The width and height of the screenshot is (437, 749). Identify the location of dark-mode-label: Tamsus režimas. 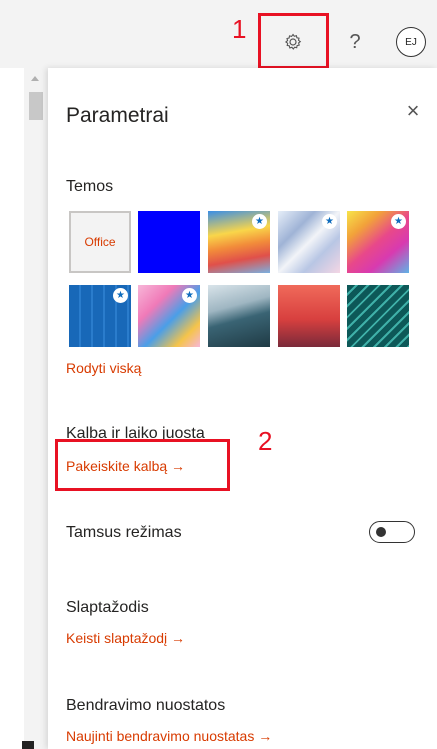
(124, 532).